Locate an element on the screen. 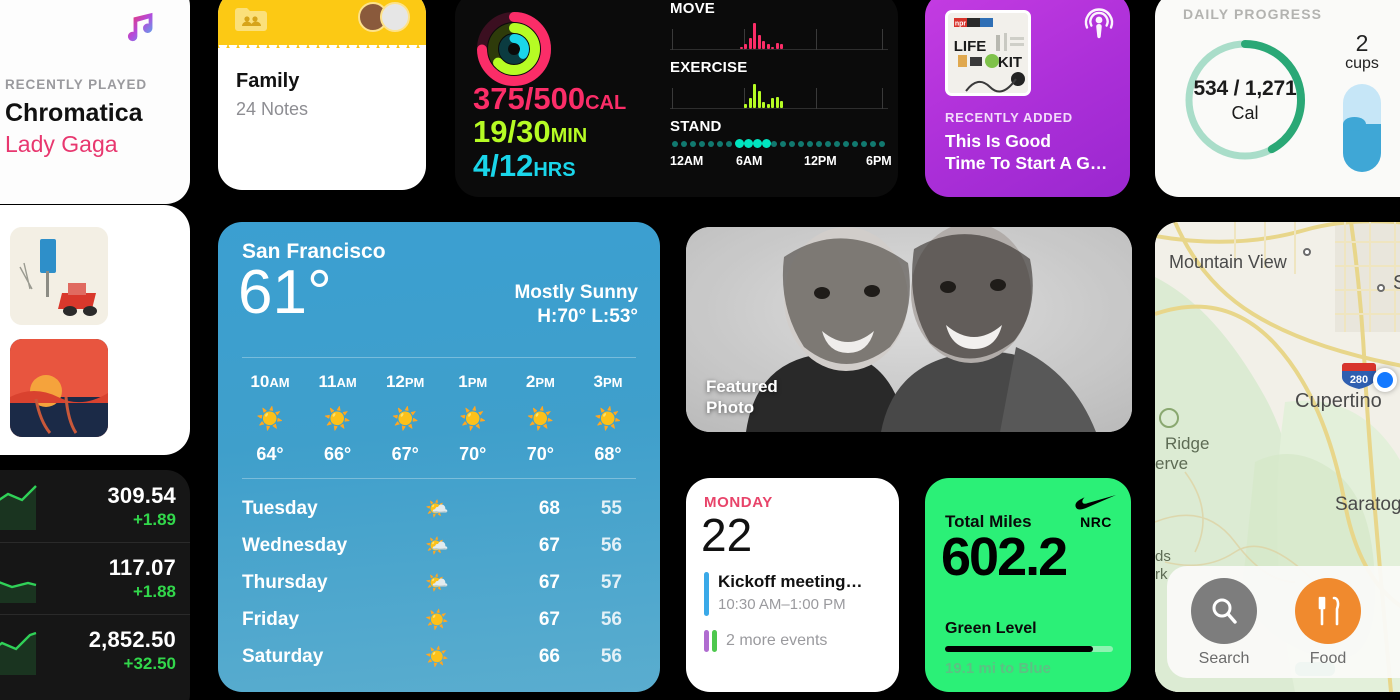 The width and height of the screenshot is (1400, 700). hour-item: 11AM ☀️ 66° is located at coordinates (338, 418).